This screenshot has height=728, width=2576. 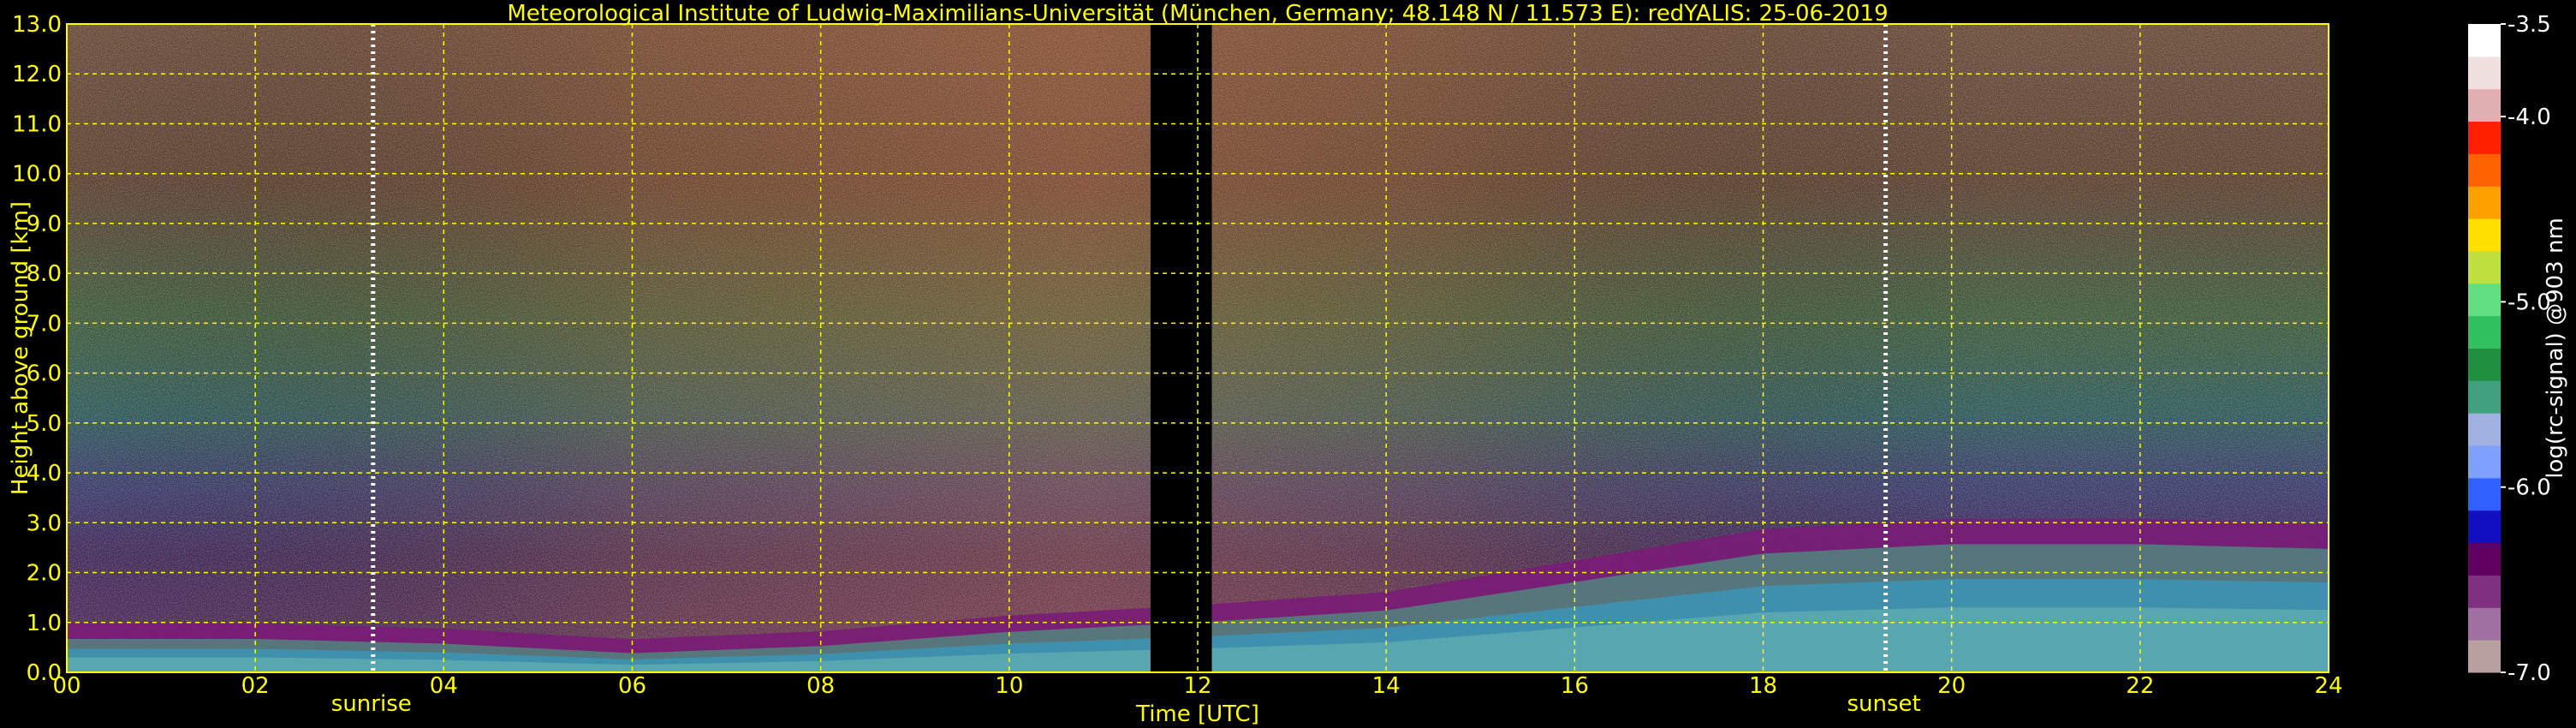 What do you see at coordinates (37, 74) in the screenshot?
I see `y-tick-label: 12.0` at bounding box center [37, 74].